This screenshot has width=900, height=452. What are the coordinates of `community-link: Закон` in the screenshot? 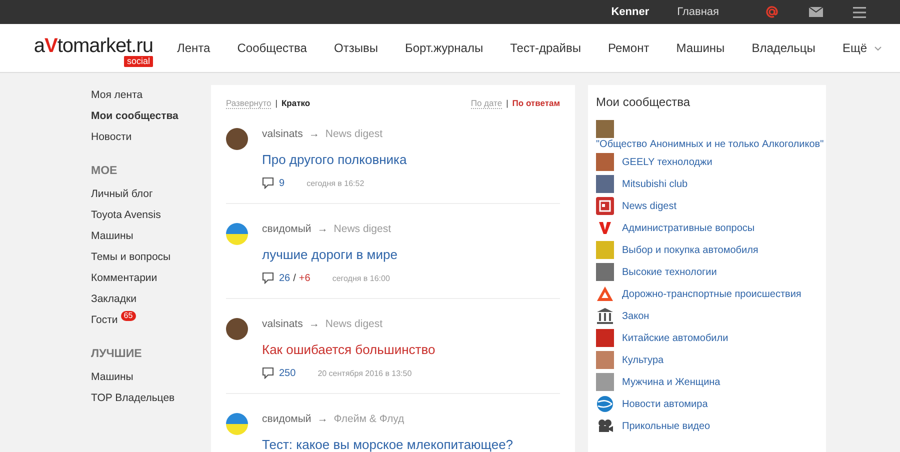 It's located at (636, 316).